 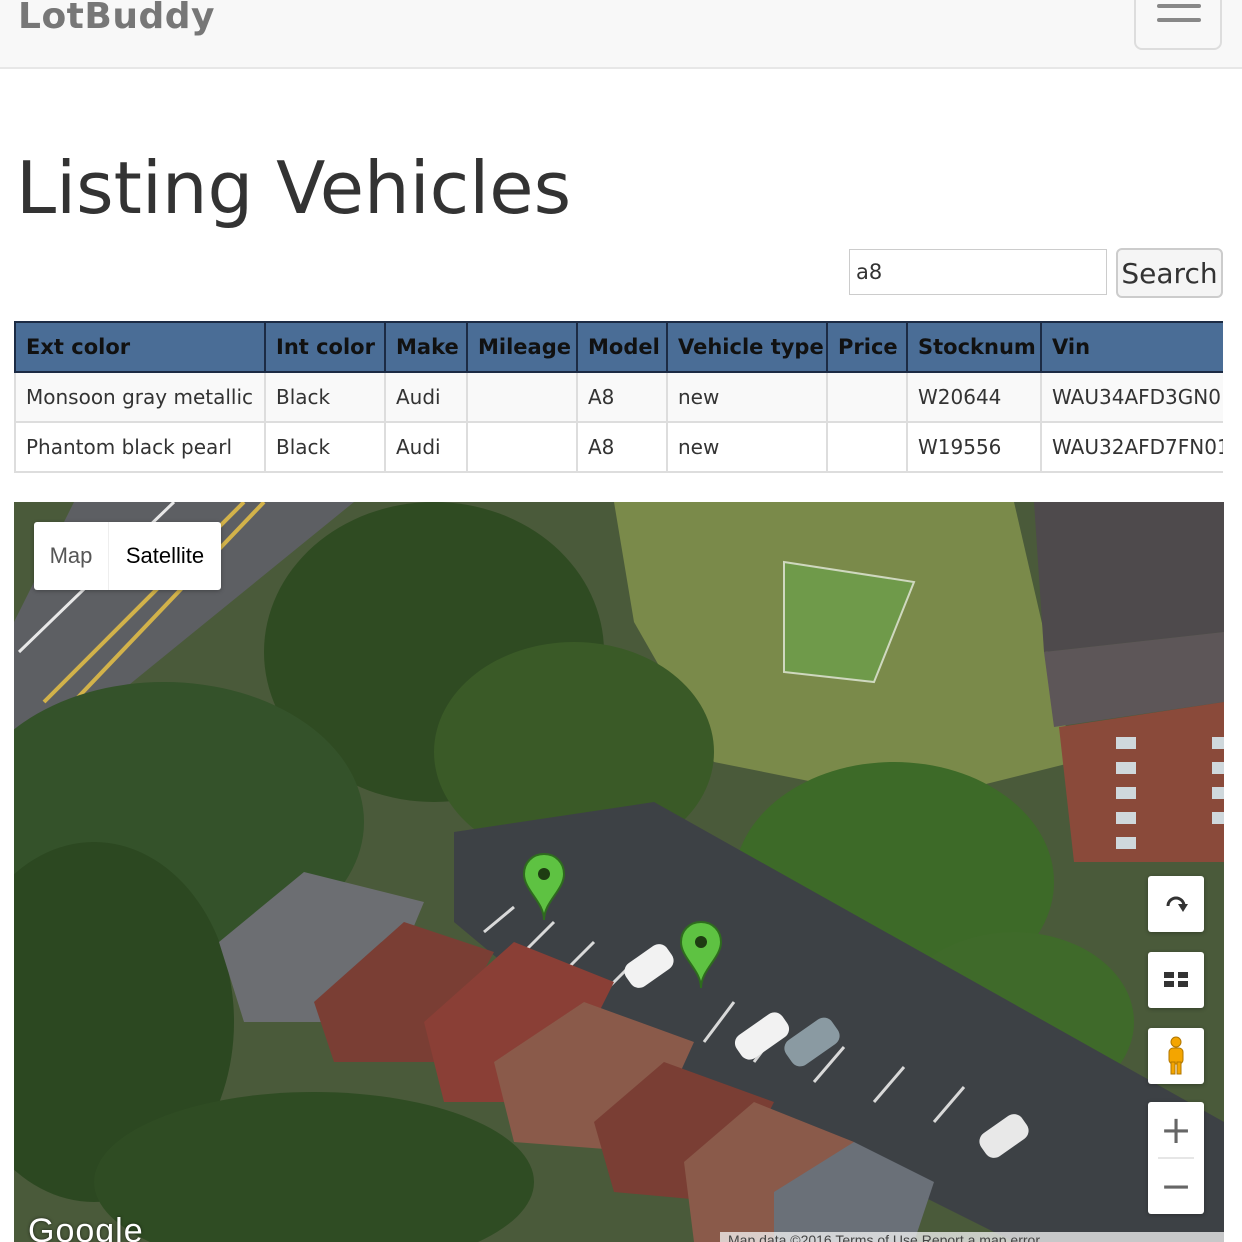 I want to click on cell-vin: WAU32AFD7FN01, so click(x=1131, y=447).